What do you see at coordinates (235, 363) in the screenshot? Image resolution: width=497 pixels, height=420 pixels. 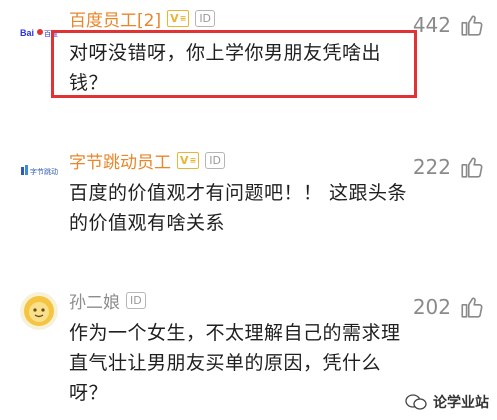 I see `comment-text: 作为一个女生，不太理解自己的需求理直气壮让男朋友买单的原因，凭什么呀？` at bounding box center [235, 363].